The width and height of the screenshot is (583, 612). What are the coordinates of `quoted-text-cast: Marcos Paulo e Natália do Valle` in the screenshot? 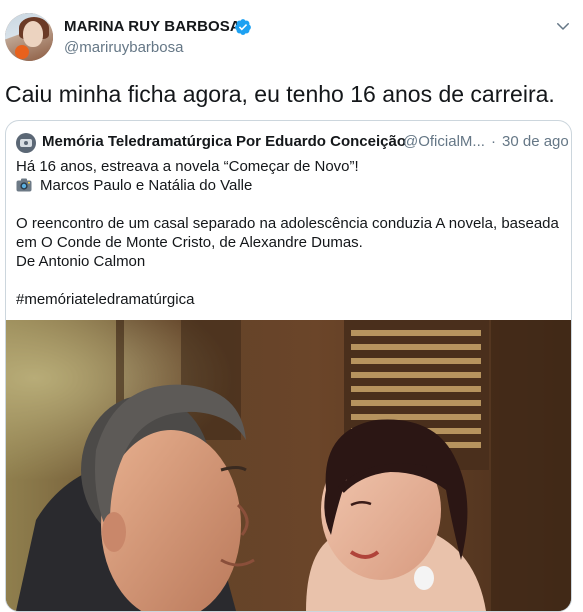 It's located at (146, 185).